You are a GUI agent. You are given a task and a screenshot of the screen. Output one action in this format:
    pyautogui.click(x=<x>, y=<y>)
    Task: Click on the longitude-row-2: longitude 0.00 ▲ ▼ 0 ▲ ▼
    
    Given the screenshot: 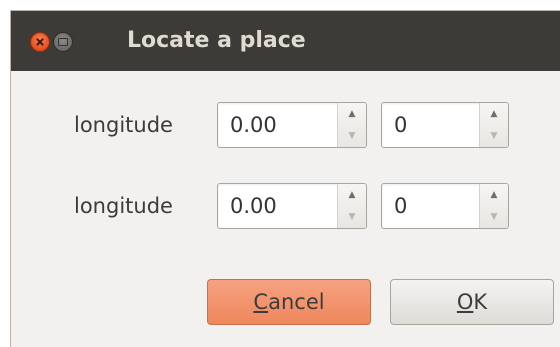 What is the action you would take?
    pyautogui.click(x=285, y=207)
    